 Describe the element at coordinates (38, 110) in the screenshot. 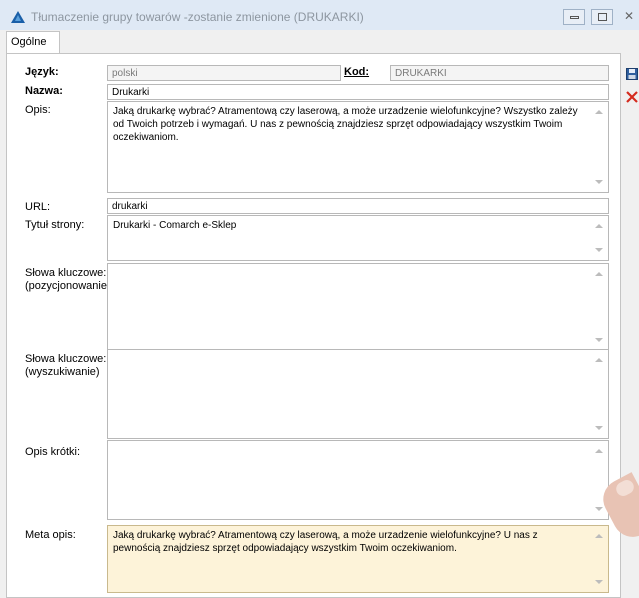

I see `opis-label: Opis:` at that location.